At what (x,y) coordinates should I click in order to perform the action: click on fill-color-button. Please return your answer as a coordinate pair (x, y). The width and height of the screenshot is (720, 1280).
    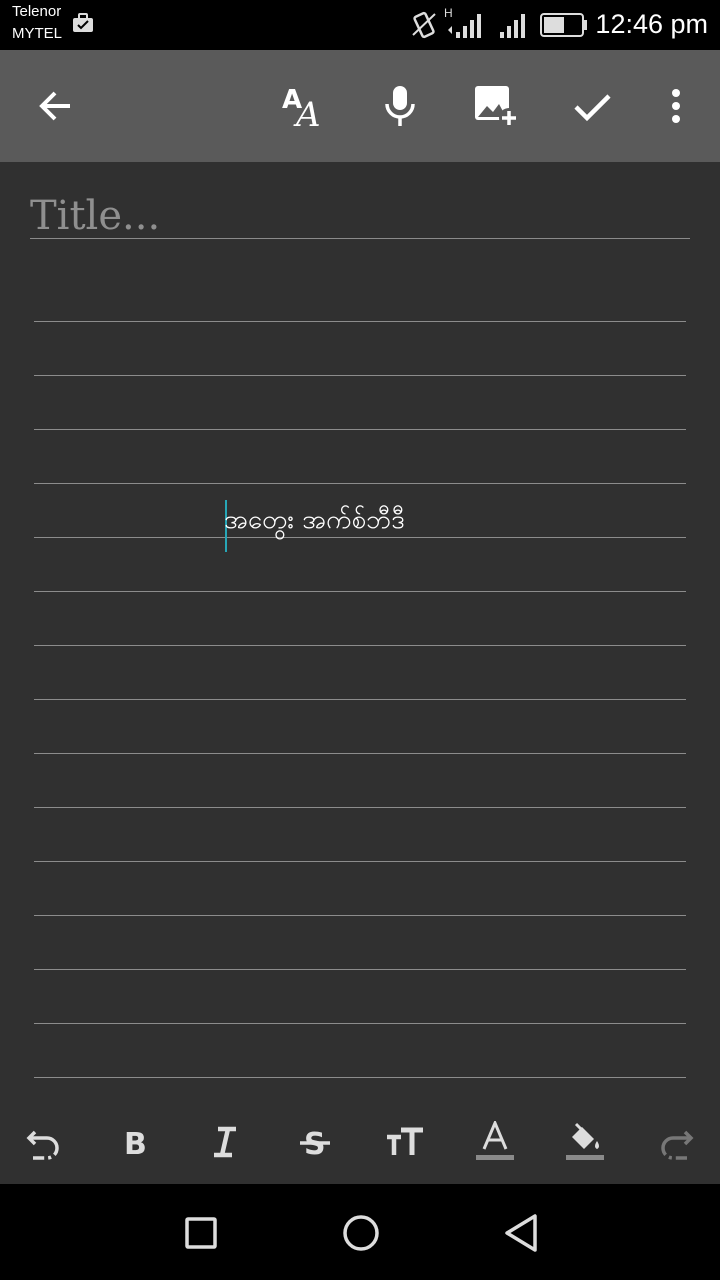
    Looking at the image, I should click on (585, 1142).